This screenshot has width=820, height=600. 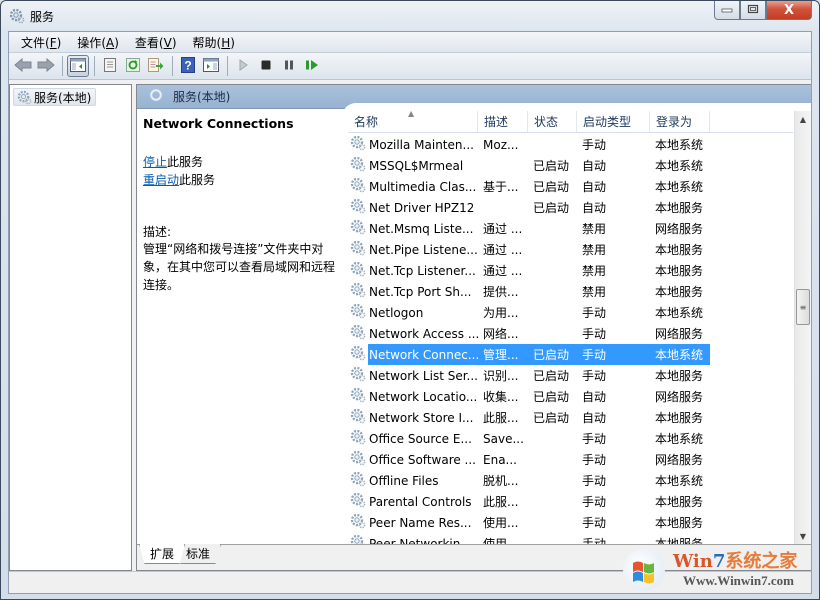 What do you see at coordinates (413, 120) in the screenshot?
I see `column-header-name: 名称 ▲` at bounding box center [413, 120].